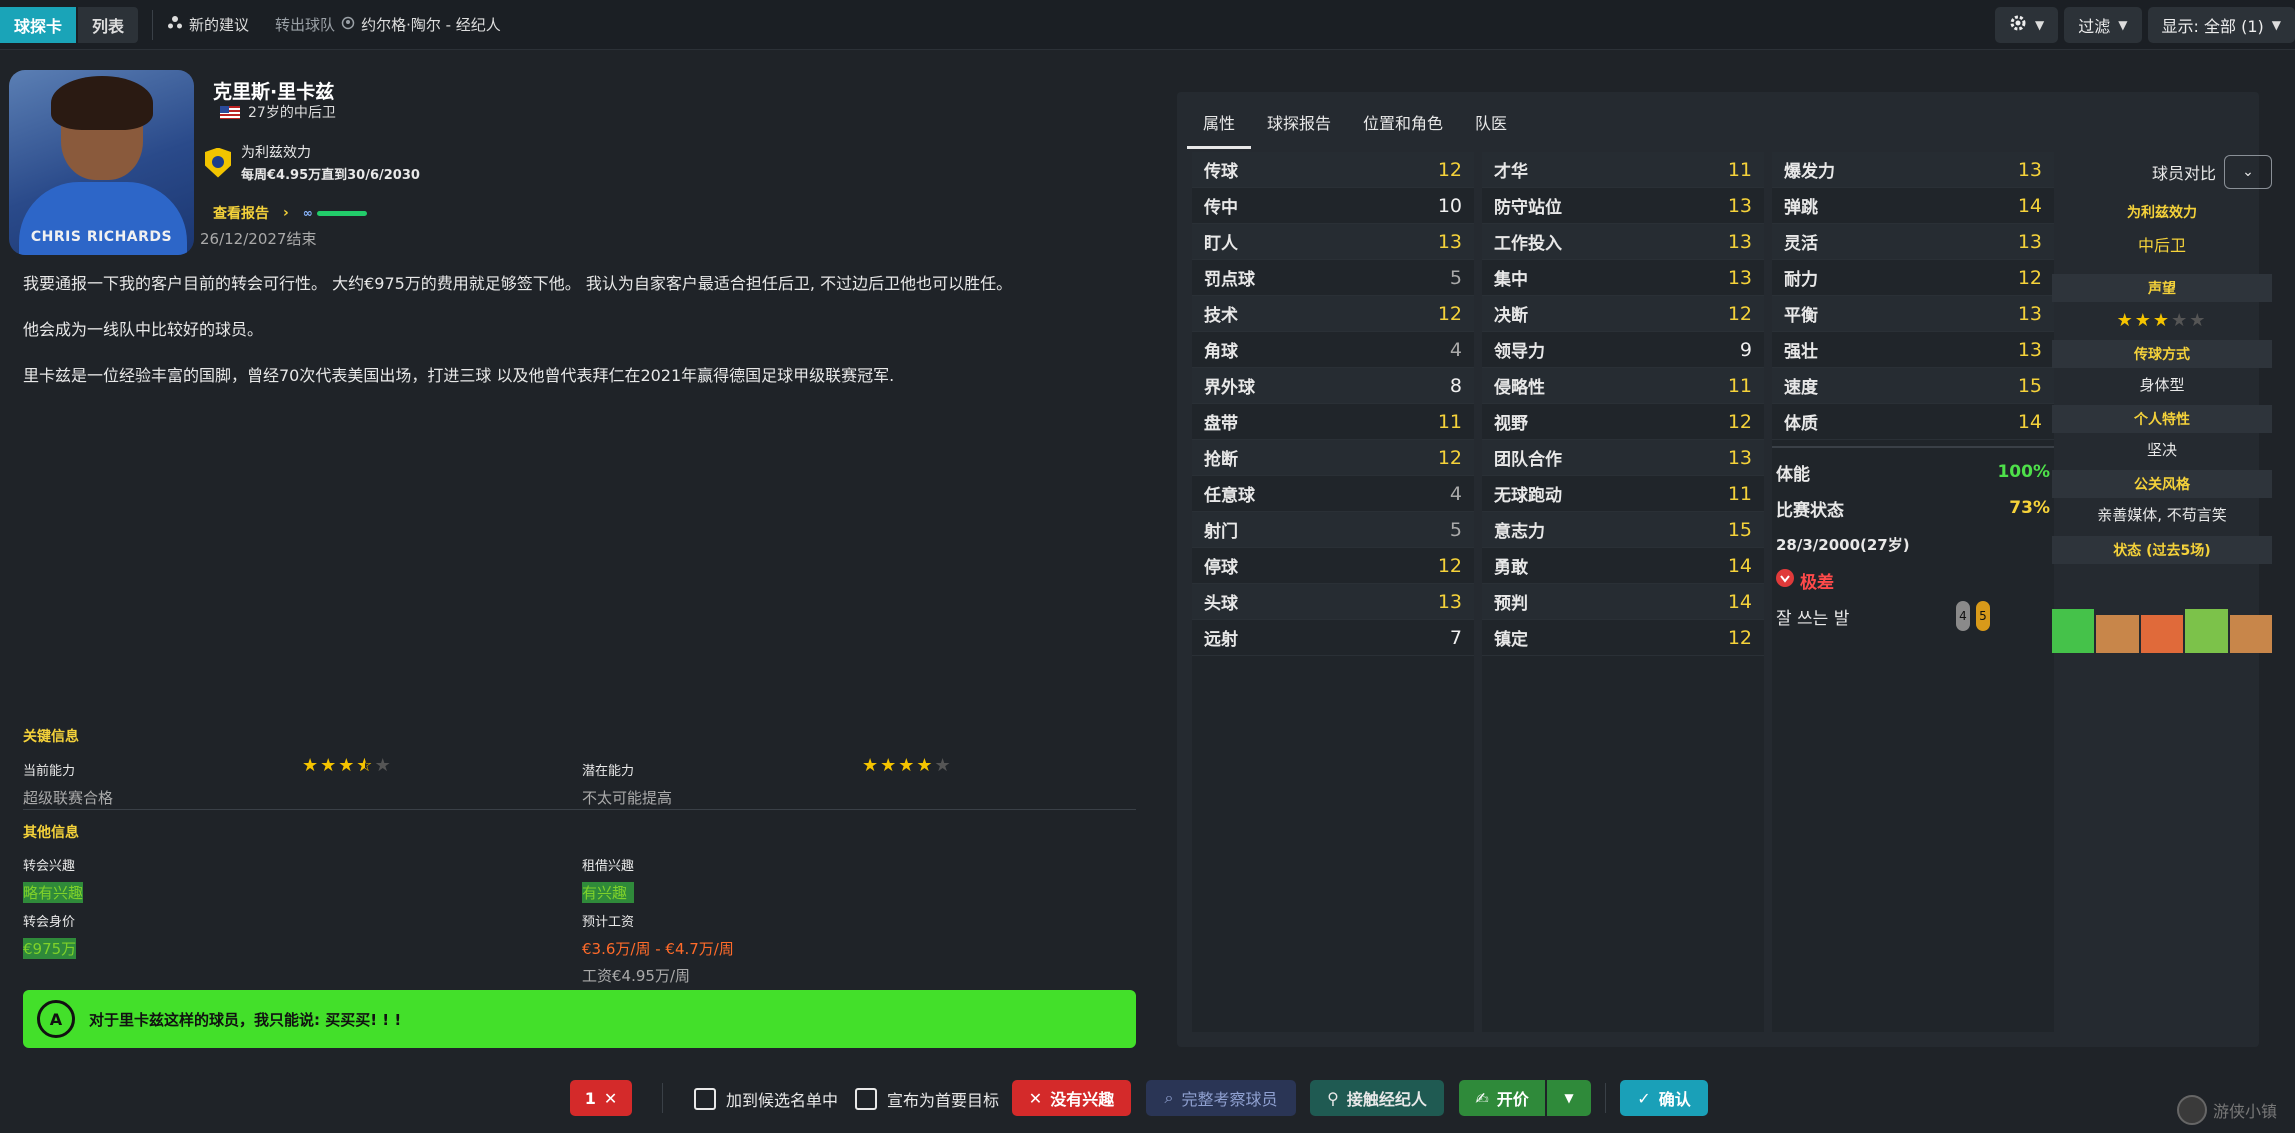 This screenshot has height=1133, width=2295. What do you see at coordinates (1333, 422) in the screenshot?
I see `attribute-row: 盘带 11` at bounding box center [1333, 422].